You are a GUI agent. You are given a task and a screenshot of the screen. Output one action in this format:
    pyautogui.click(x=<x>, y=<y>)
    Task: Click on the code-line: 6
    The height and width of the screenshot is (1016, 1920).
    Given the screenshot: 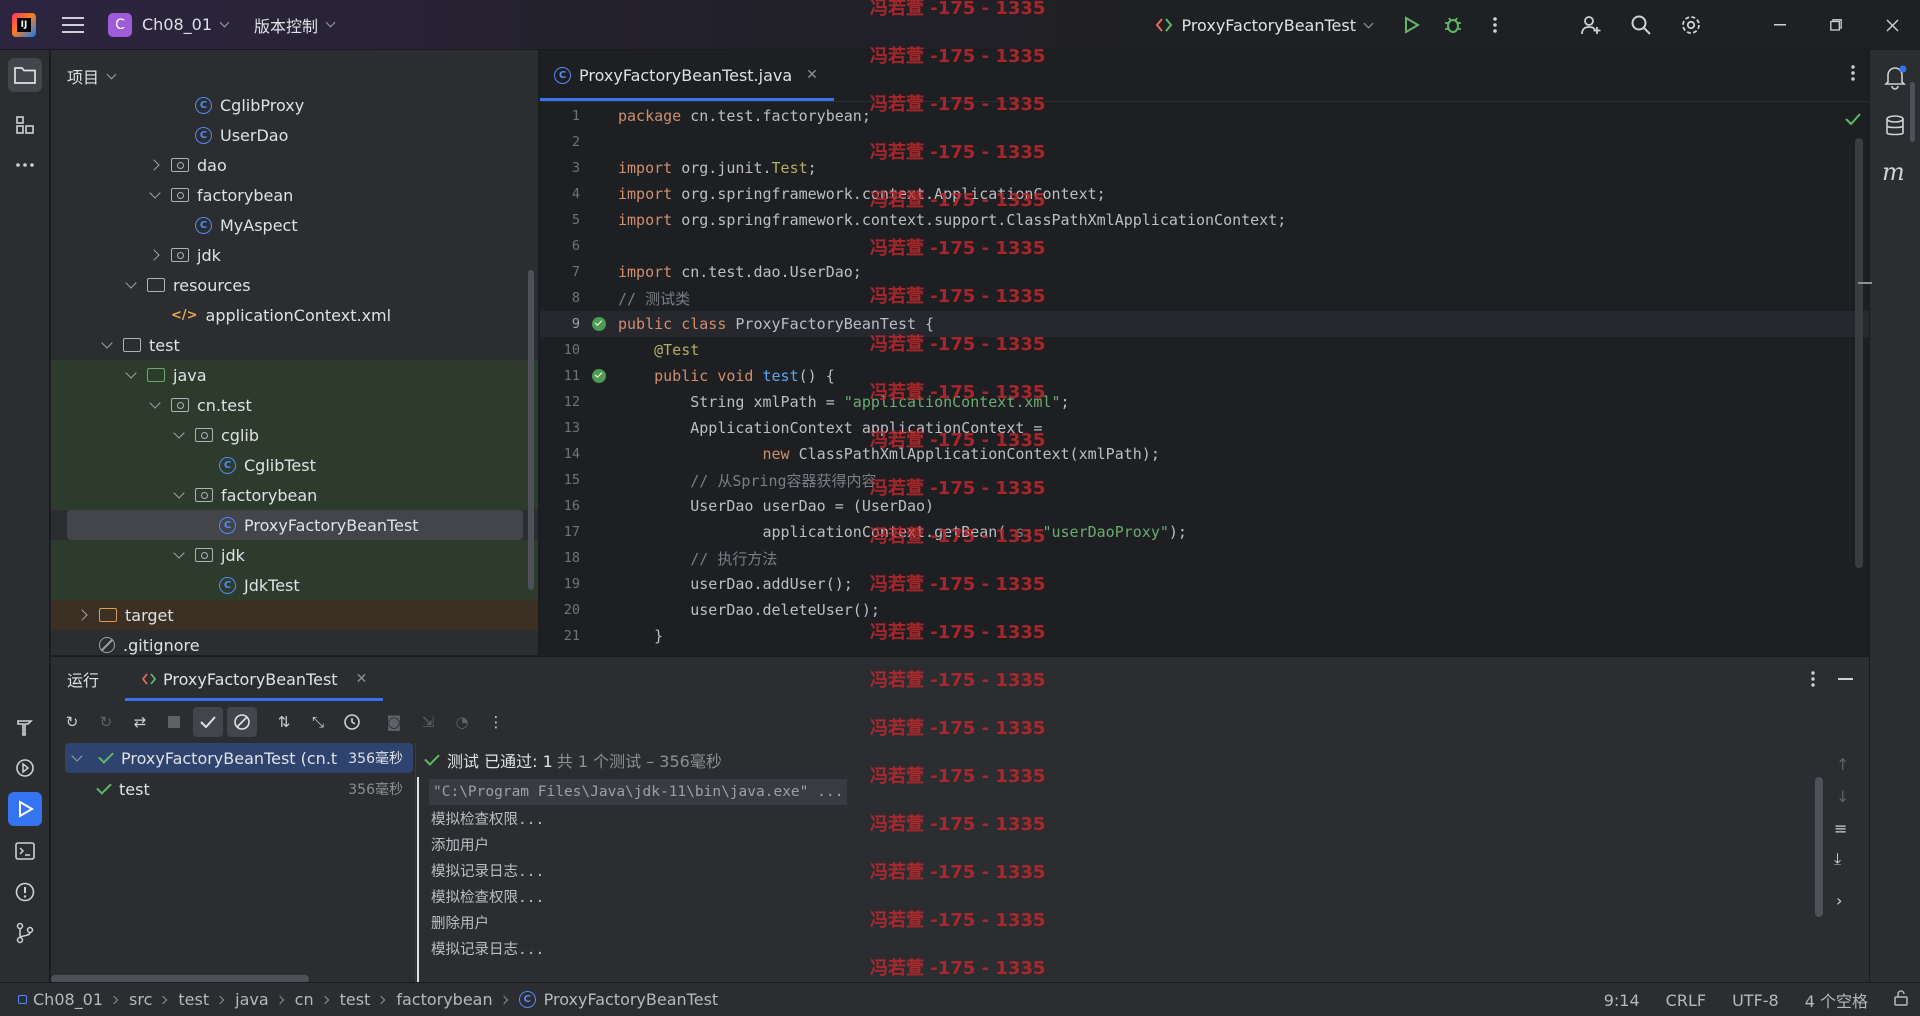 What is the action you would take?
    pyautogui.click(x=1204, y=246)
    